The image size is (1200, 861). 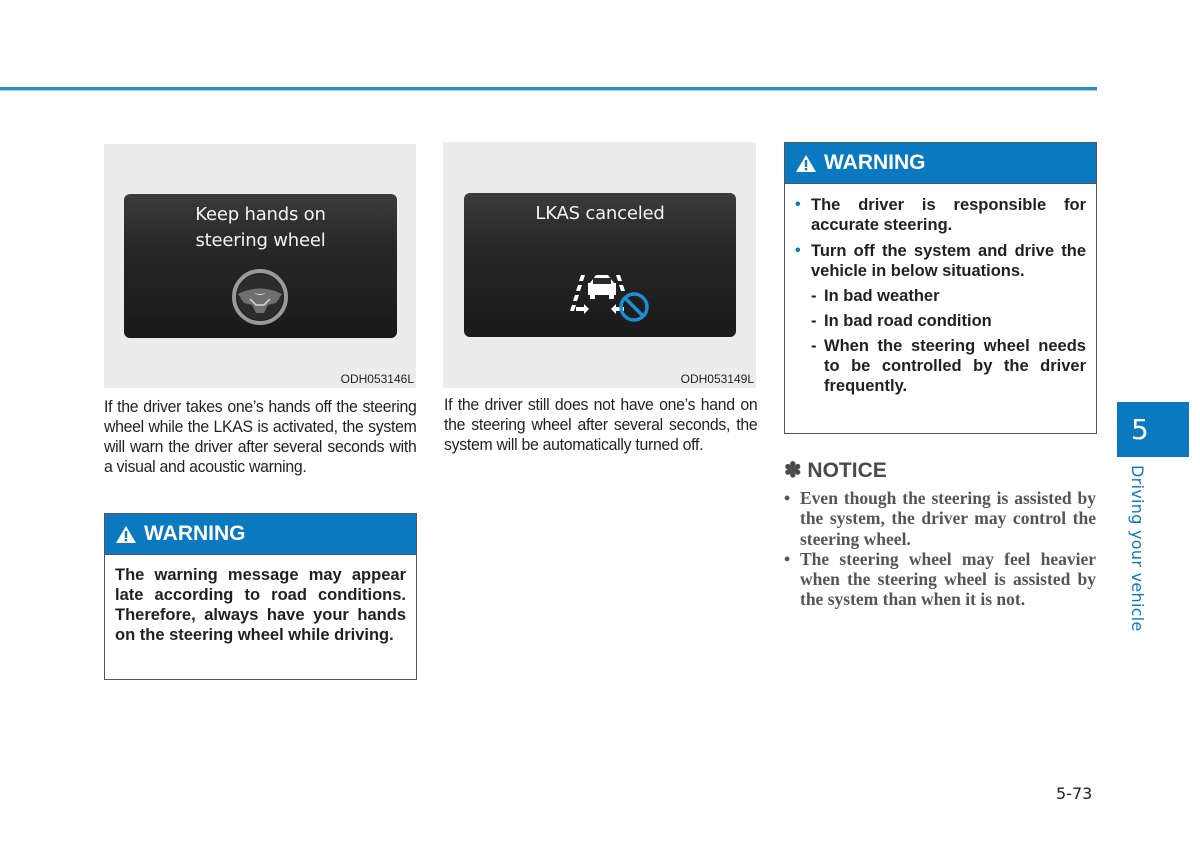 I want to click on warning-sub-item: - In bad weather, so click(x=940, y=296).